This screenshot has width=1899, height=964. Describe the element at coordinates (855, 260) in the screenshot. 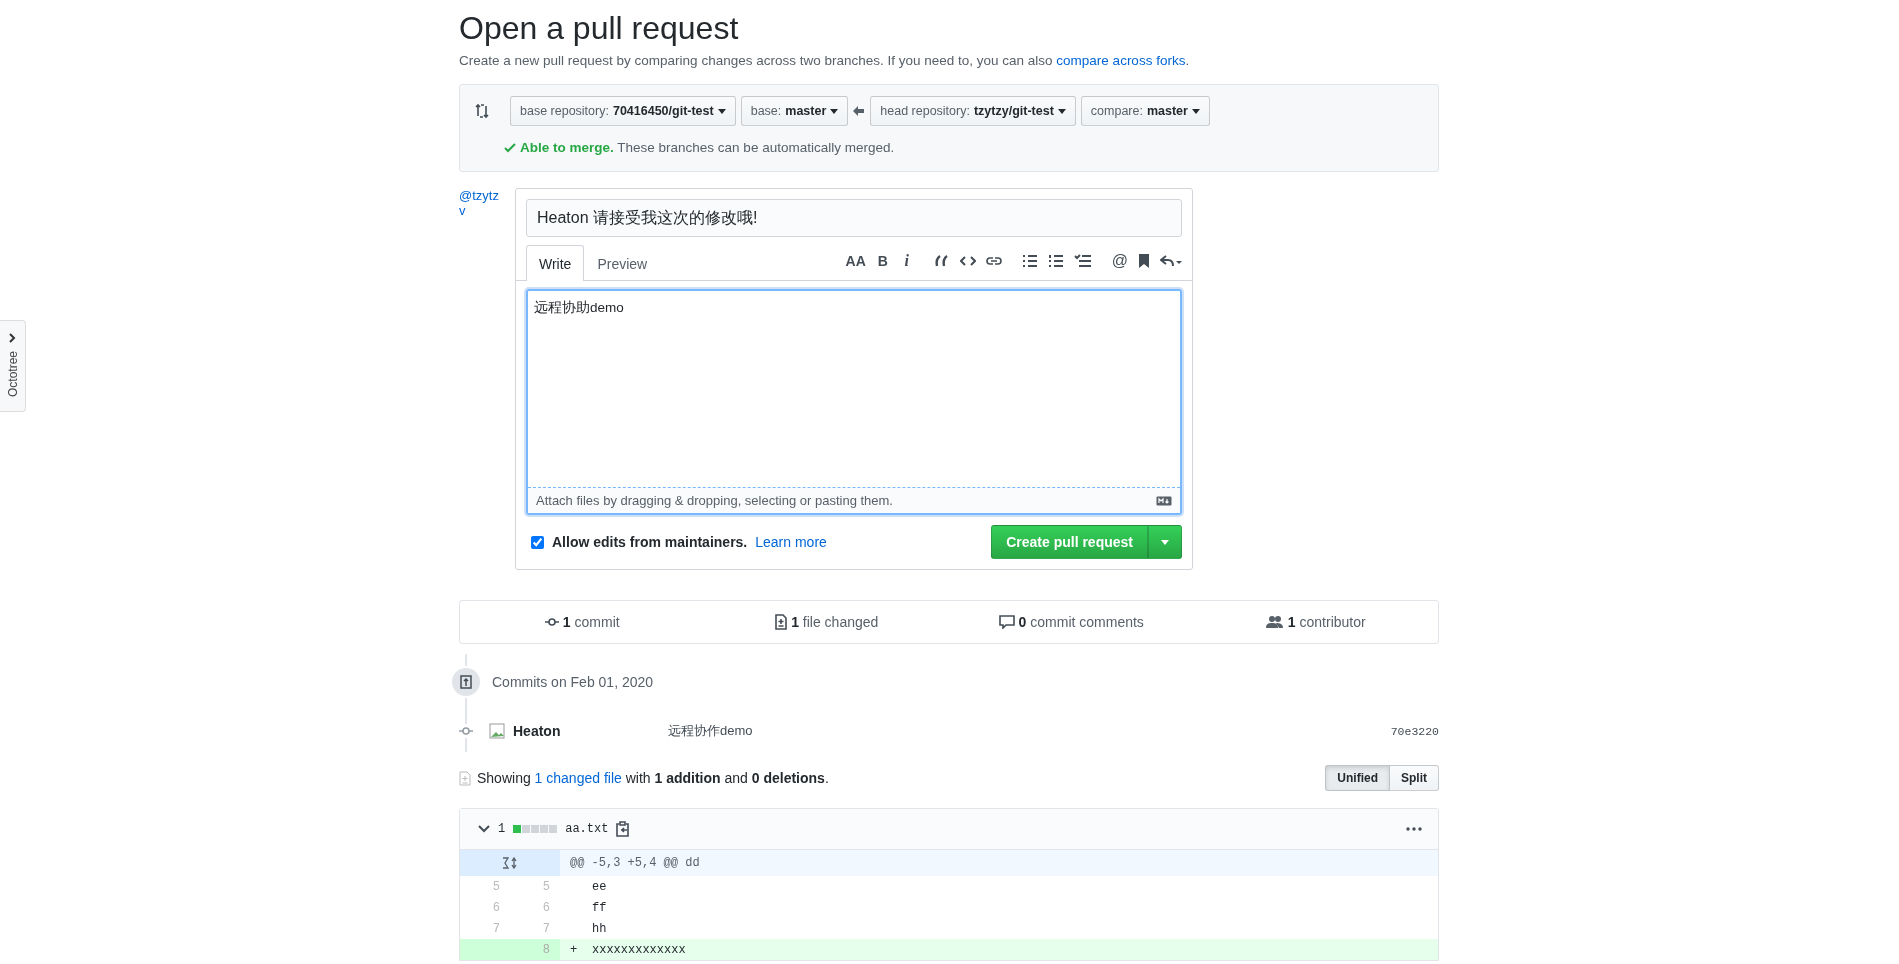

I see `heading-tool: AA` at that location.